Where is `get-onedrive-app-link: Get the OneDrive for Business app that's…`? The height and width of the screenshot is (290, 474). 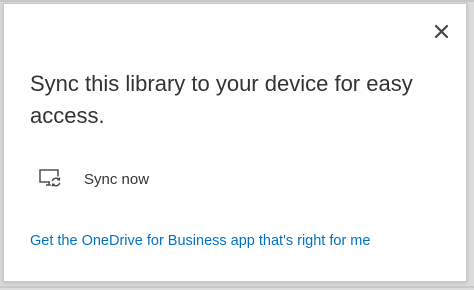
get-onedrive-app-link: Get the OneDrive for Business app that's… is located at coordinates (200, 241).